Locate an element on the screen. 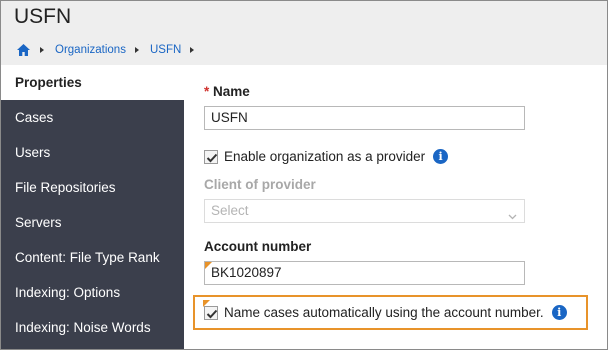  name-cases-auto-checkbox is located at coordinates (211, 312).